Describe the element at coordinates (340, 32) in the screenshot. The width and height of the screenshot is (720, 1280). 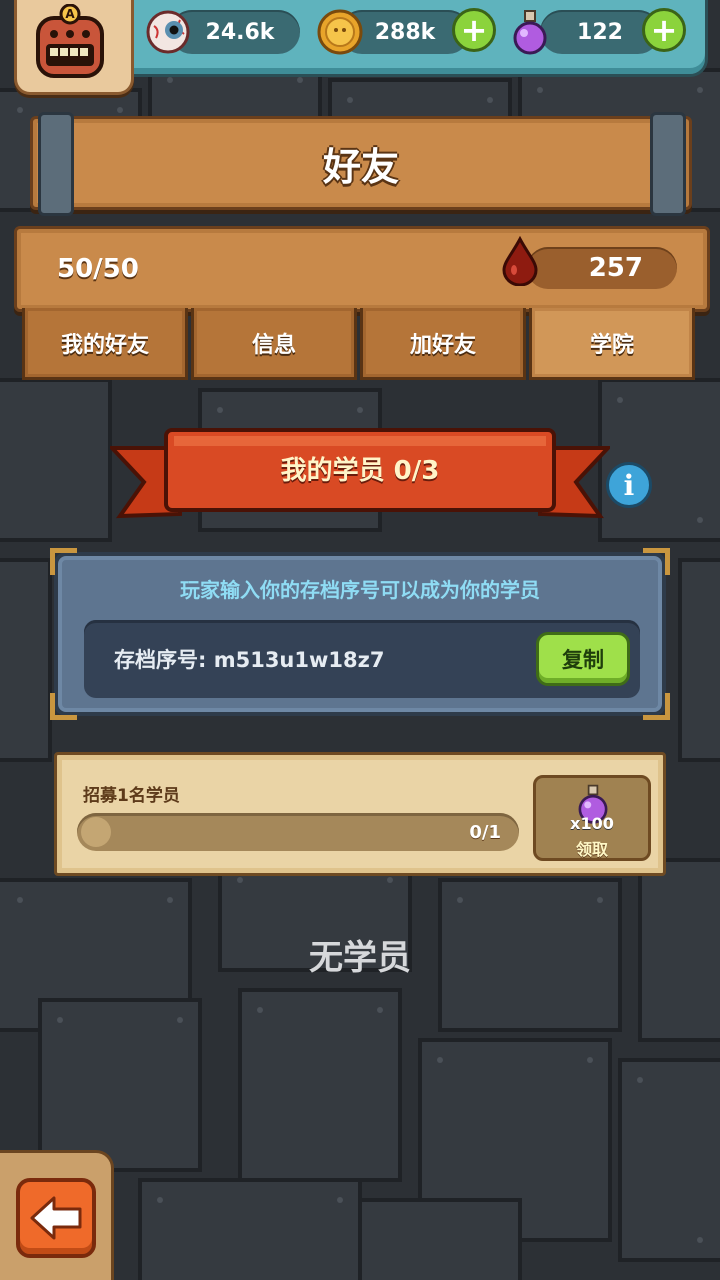
I see `coin-icon` at that location.